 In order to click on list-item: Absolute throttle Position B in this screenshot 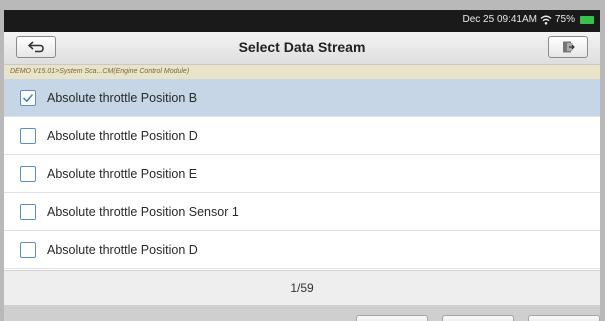, I will do `click(302, 98)`.